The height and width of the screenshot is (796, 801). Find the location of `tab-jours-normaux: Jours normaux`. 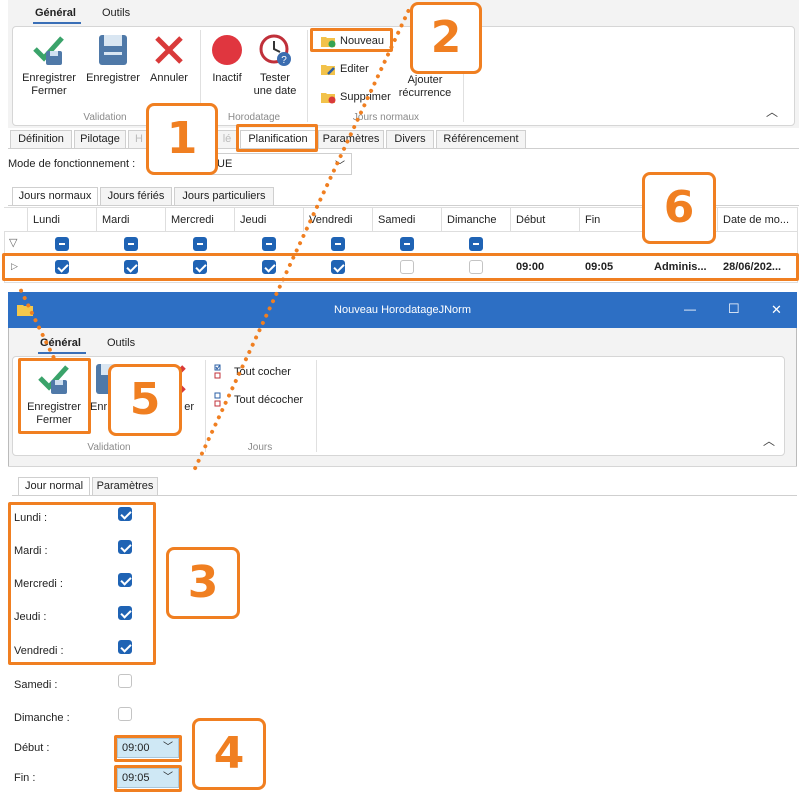

tab-jours-normaux: Jours normaux is located at coordinates (55, 196).